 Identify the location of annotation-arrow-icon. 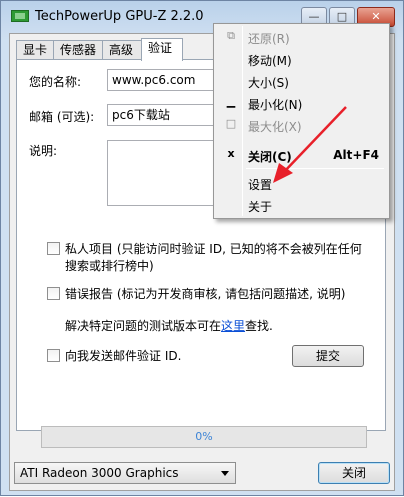
(310, 144).